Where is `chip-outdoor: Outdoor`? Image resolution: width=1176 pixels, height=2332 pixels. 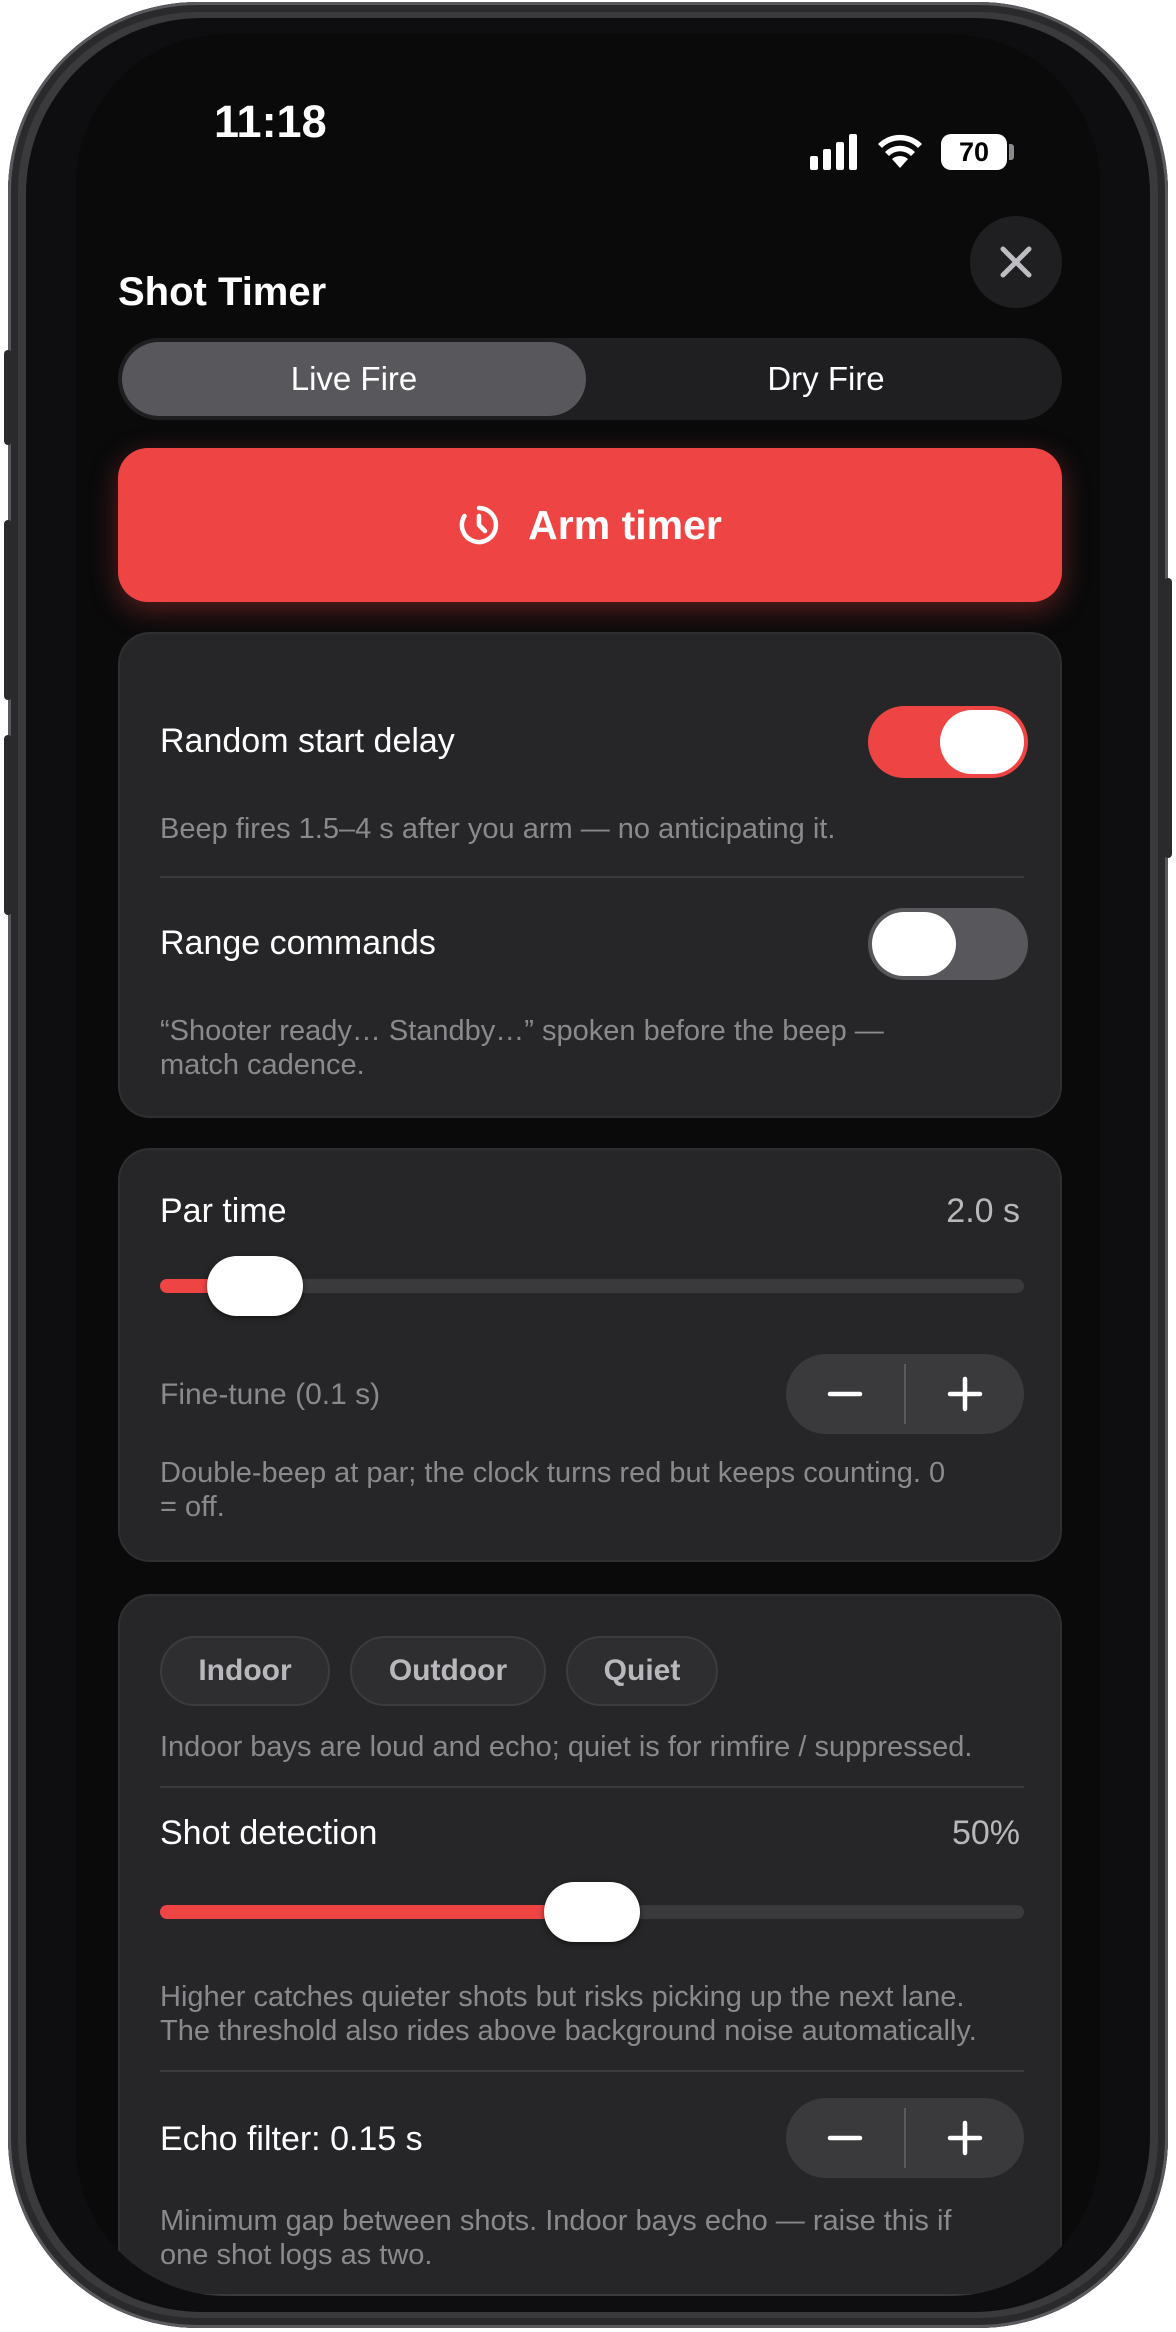
chip-outdoor: Outdoor is located at coordinates (448, 1671).